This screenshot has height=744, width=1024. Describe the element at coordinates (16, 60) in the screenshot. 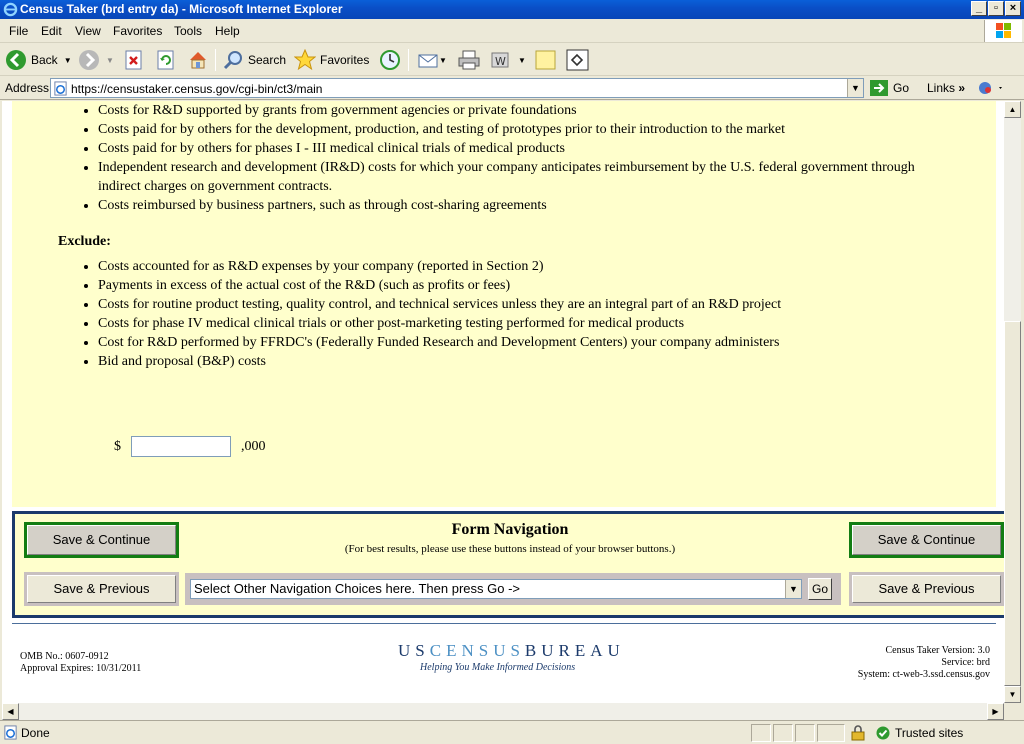

I see `back-arrow-icon` at that location.